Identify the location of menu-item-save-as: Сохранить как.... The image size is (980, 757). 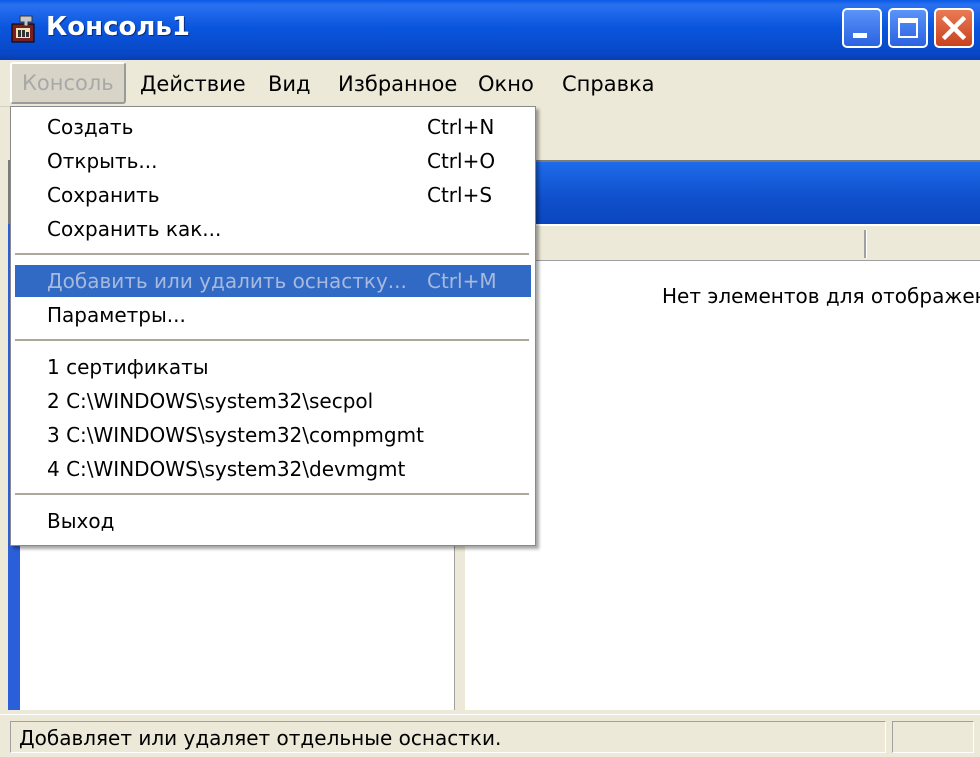
(273, 229).